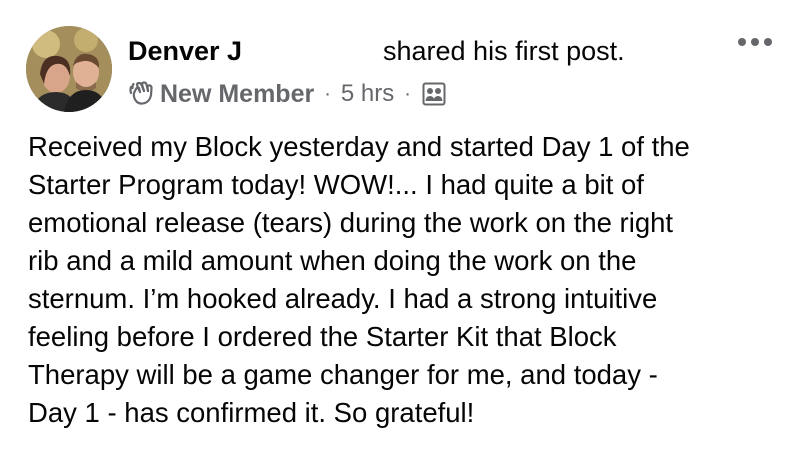  Describe the element at coordinates (251, 412) in the screenshot. I see `post-body-line: Day 1 - has confirmed it. So grateful!` at that location.